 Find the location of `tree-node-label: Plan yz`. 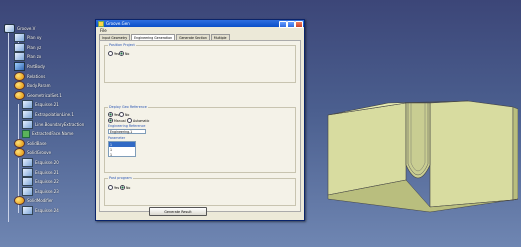

tree-node-label: Plan yz is located at coordinates (34, 47).